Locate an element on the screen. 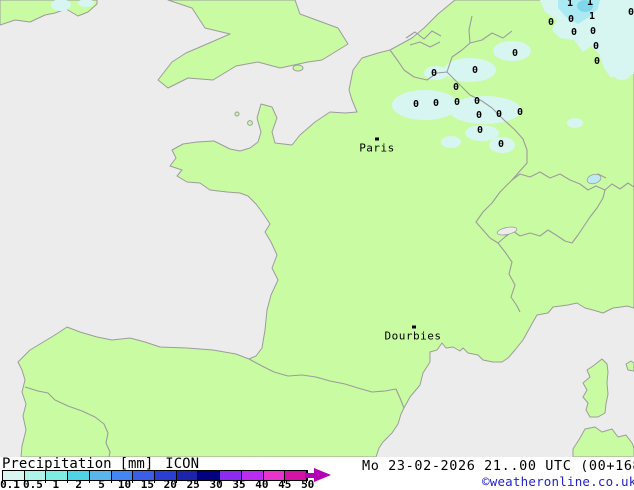 The image size is (634, 490). scale-tick-label-40: 40 is located at coordinates (262, 484).